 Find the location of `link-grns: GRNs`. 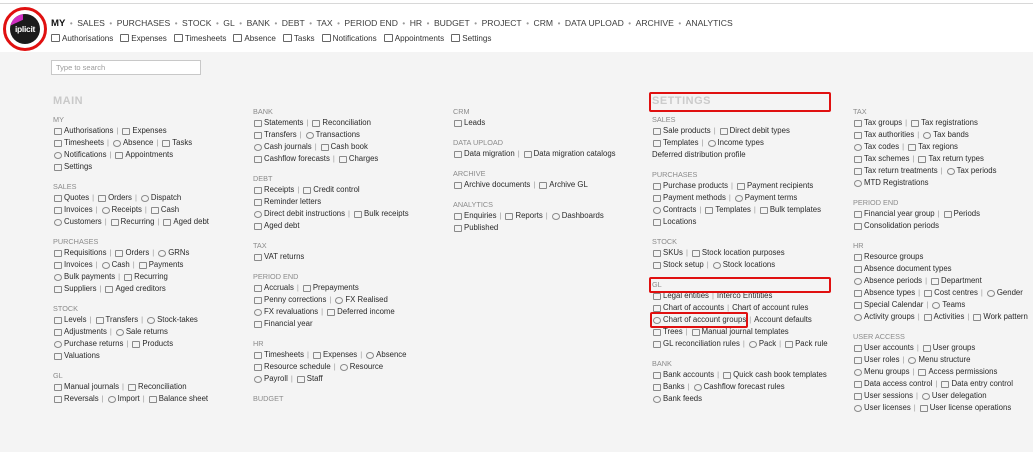

link-grns: GRNs is located at coordinates (173, 253).